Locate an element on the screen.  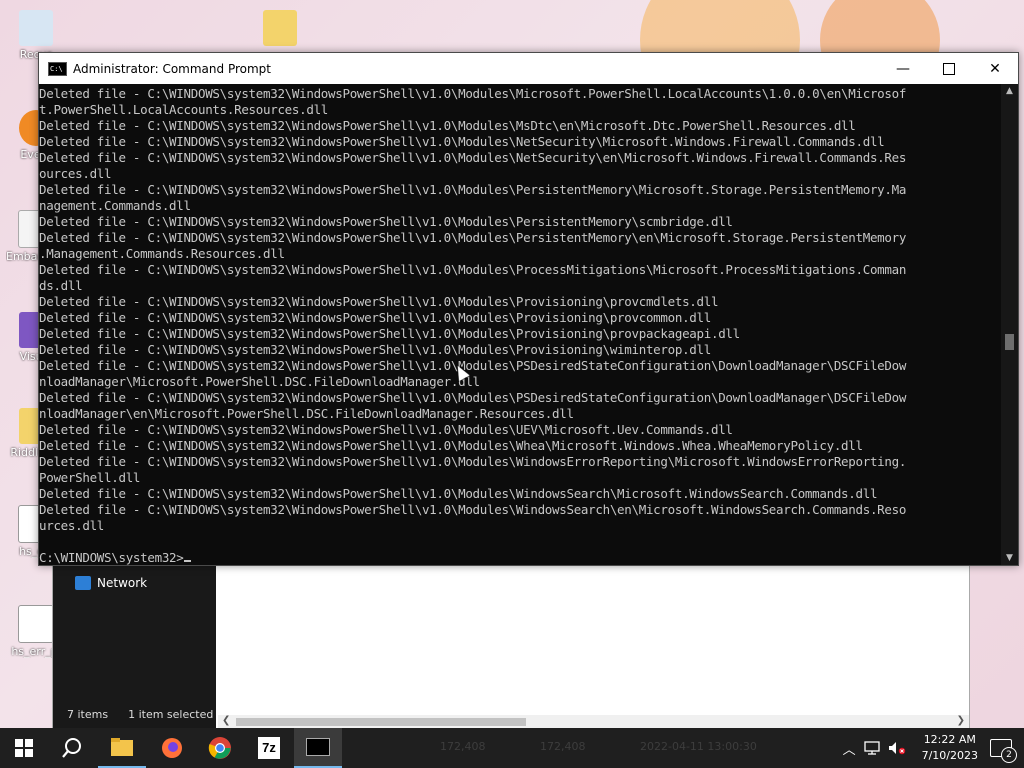
taskbar-app-7zip: 7z is located at coordinates (269, 748).